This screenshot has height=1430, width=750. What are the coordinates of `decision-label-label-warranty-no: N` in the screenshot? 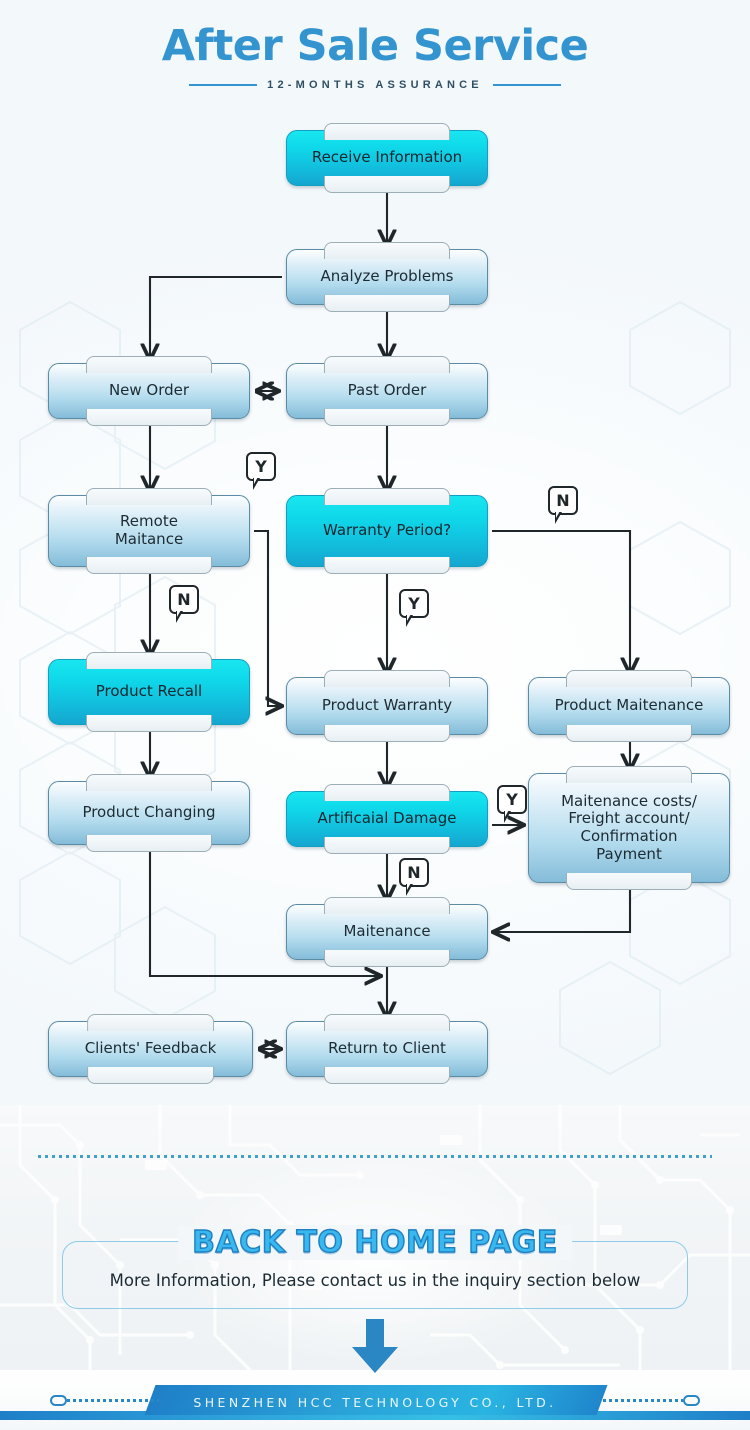 It's located at (563, 505).